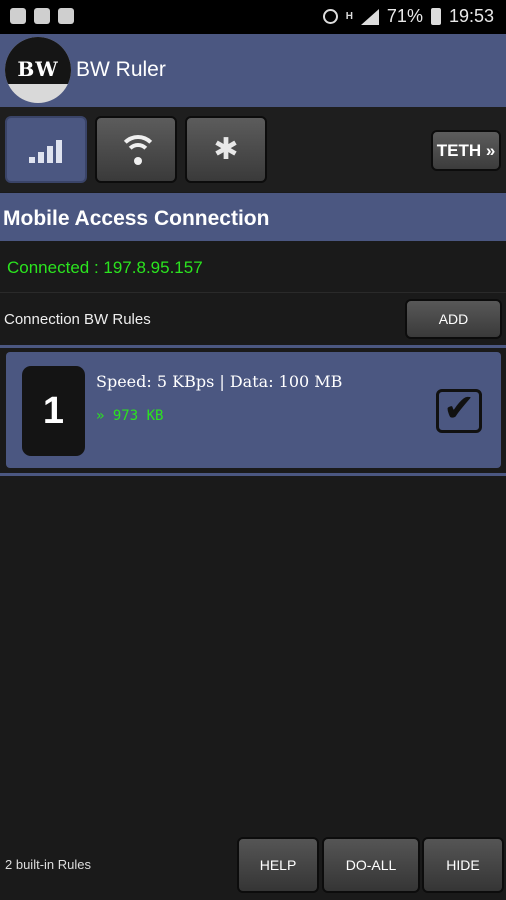 The width and height of the screenshot is (506, 900). I want to click on rule-enabled-checkbox: ✔, so click(459, 409).